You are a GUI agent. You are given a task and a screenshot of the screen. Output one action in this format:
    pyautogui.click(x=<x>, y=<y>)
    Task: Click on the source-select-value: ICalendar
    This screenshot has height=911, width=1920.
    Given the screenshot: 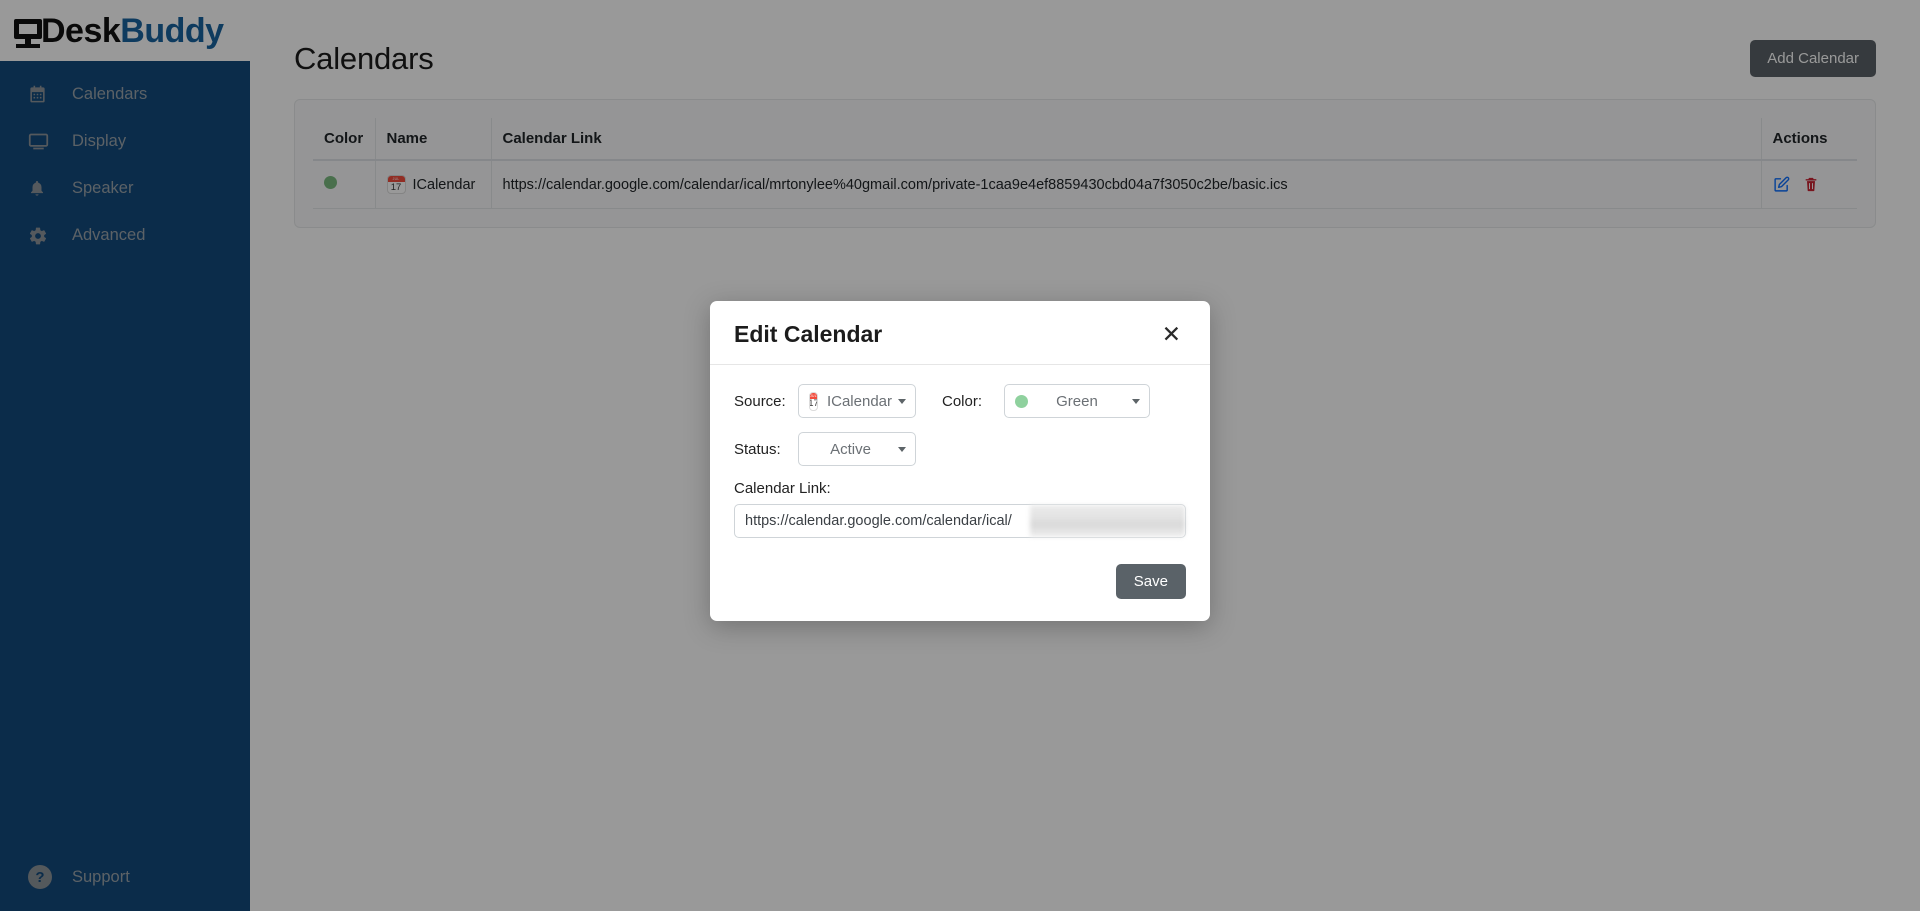 What is the action you would take?
    pyautogui.click(x=859, y=401)
    